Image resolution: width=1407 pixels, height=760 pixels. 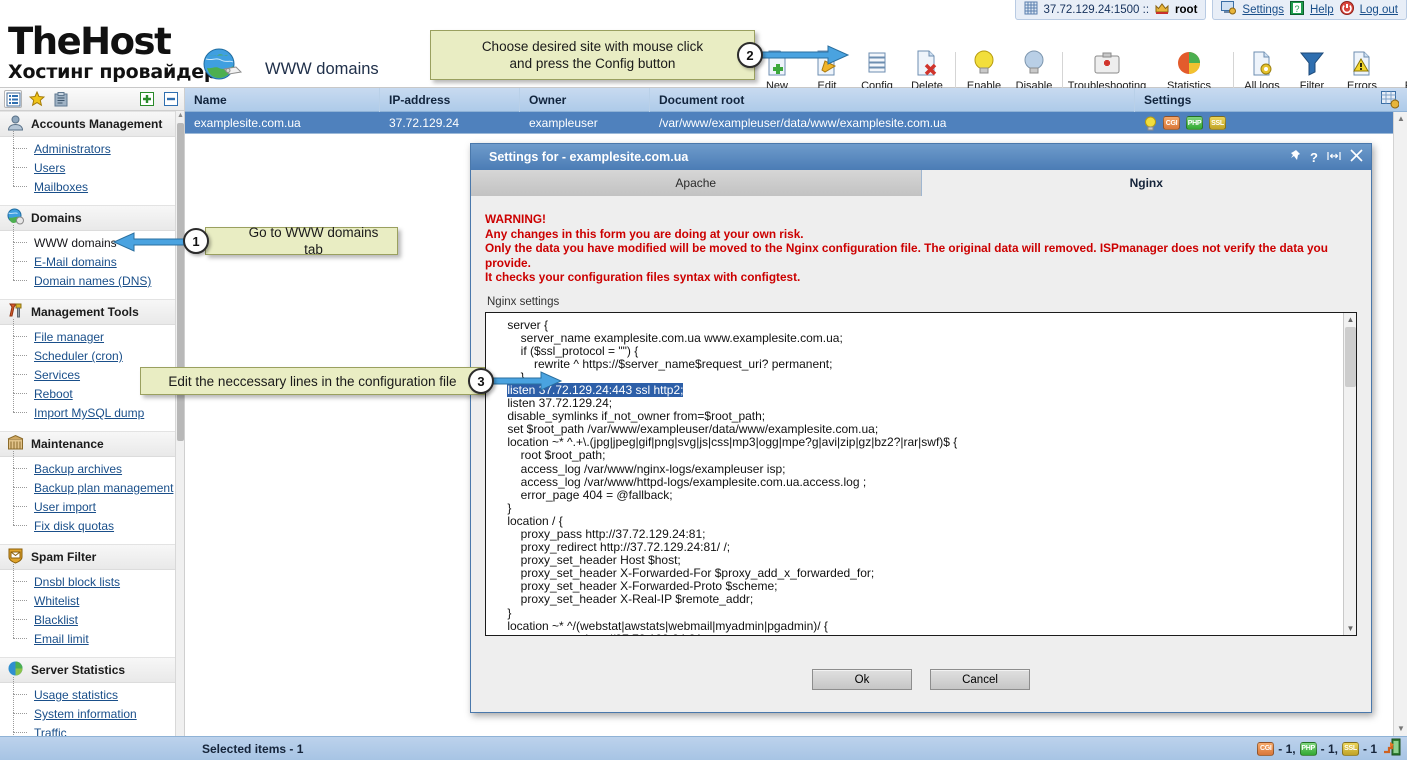 What do you see at coordinates (247, 123) in the screenshot?
I see `cell-name: examplesite.com.ua` at bounding box center [247, 123].